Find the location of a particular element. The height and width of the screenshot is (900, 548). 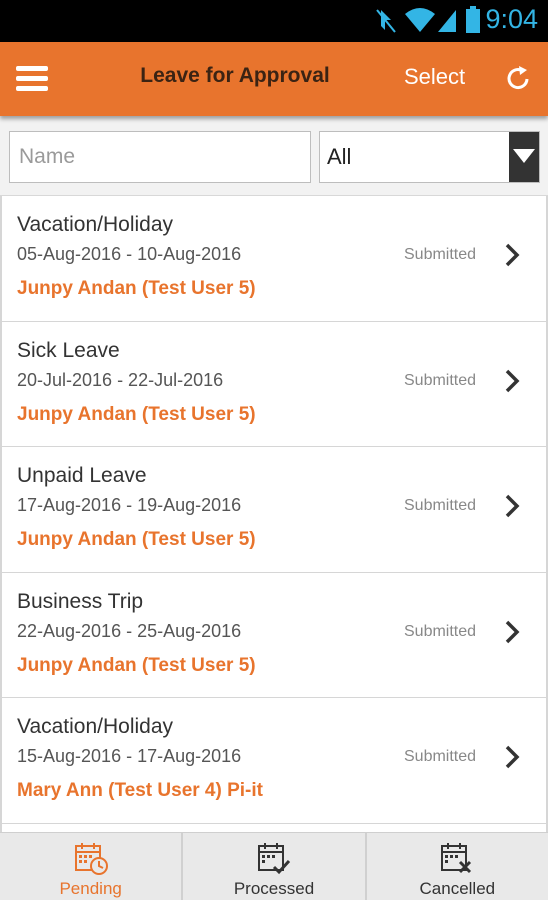

name-search-input is located at coordinates (160, 157).